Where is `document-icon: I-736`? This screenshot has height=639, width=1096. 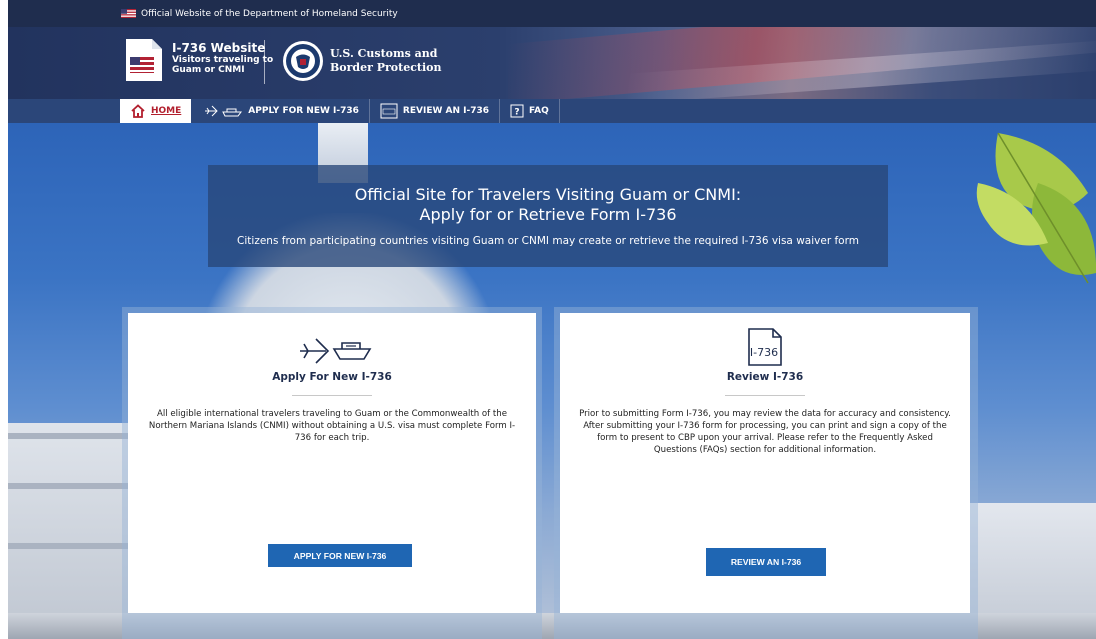 document-icon: I-736 is located at coordinates (765, 347).